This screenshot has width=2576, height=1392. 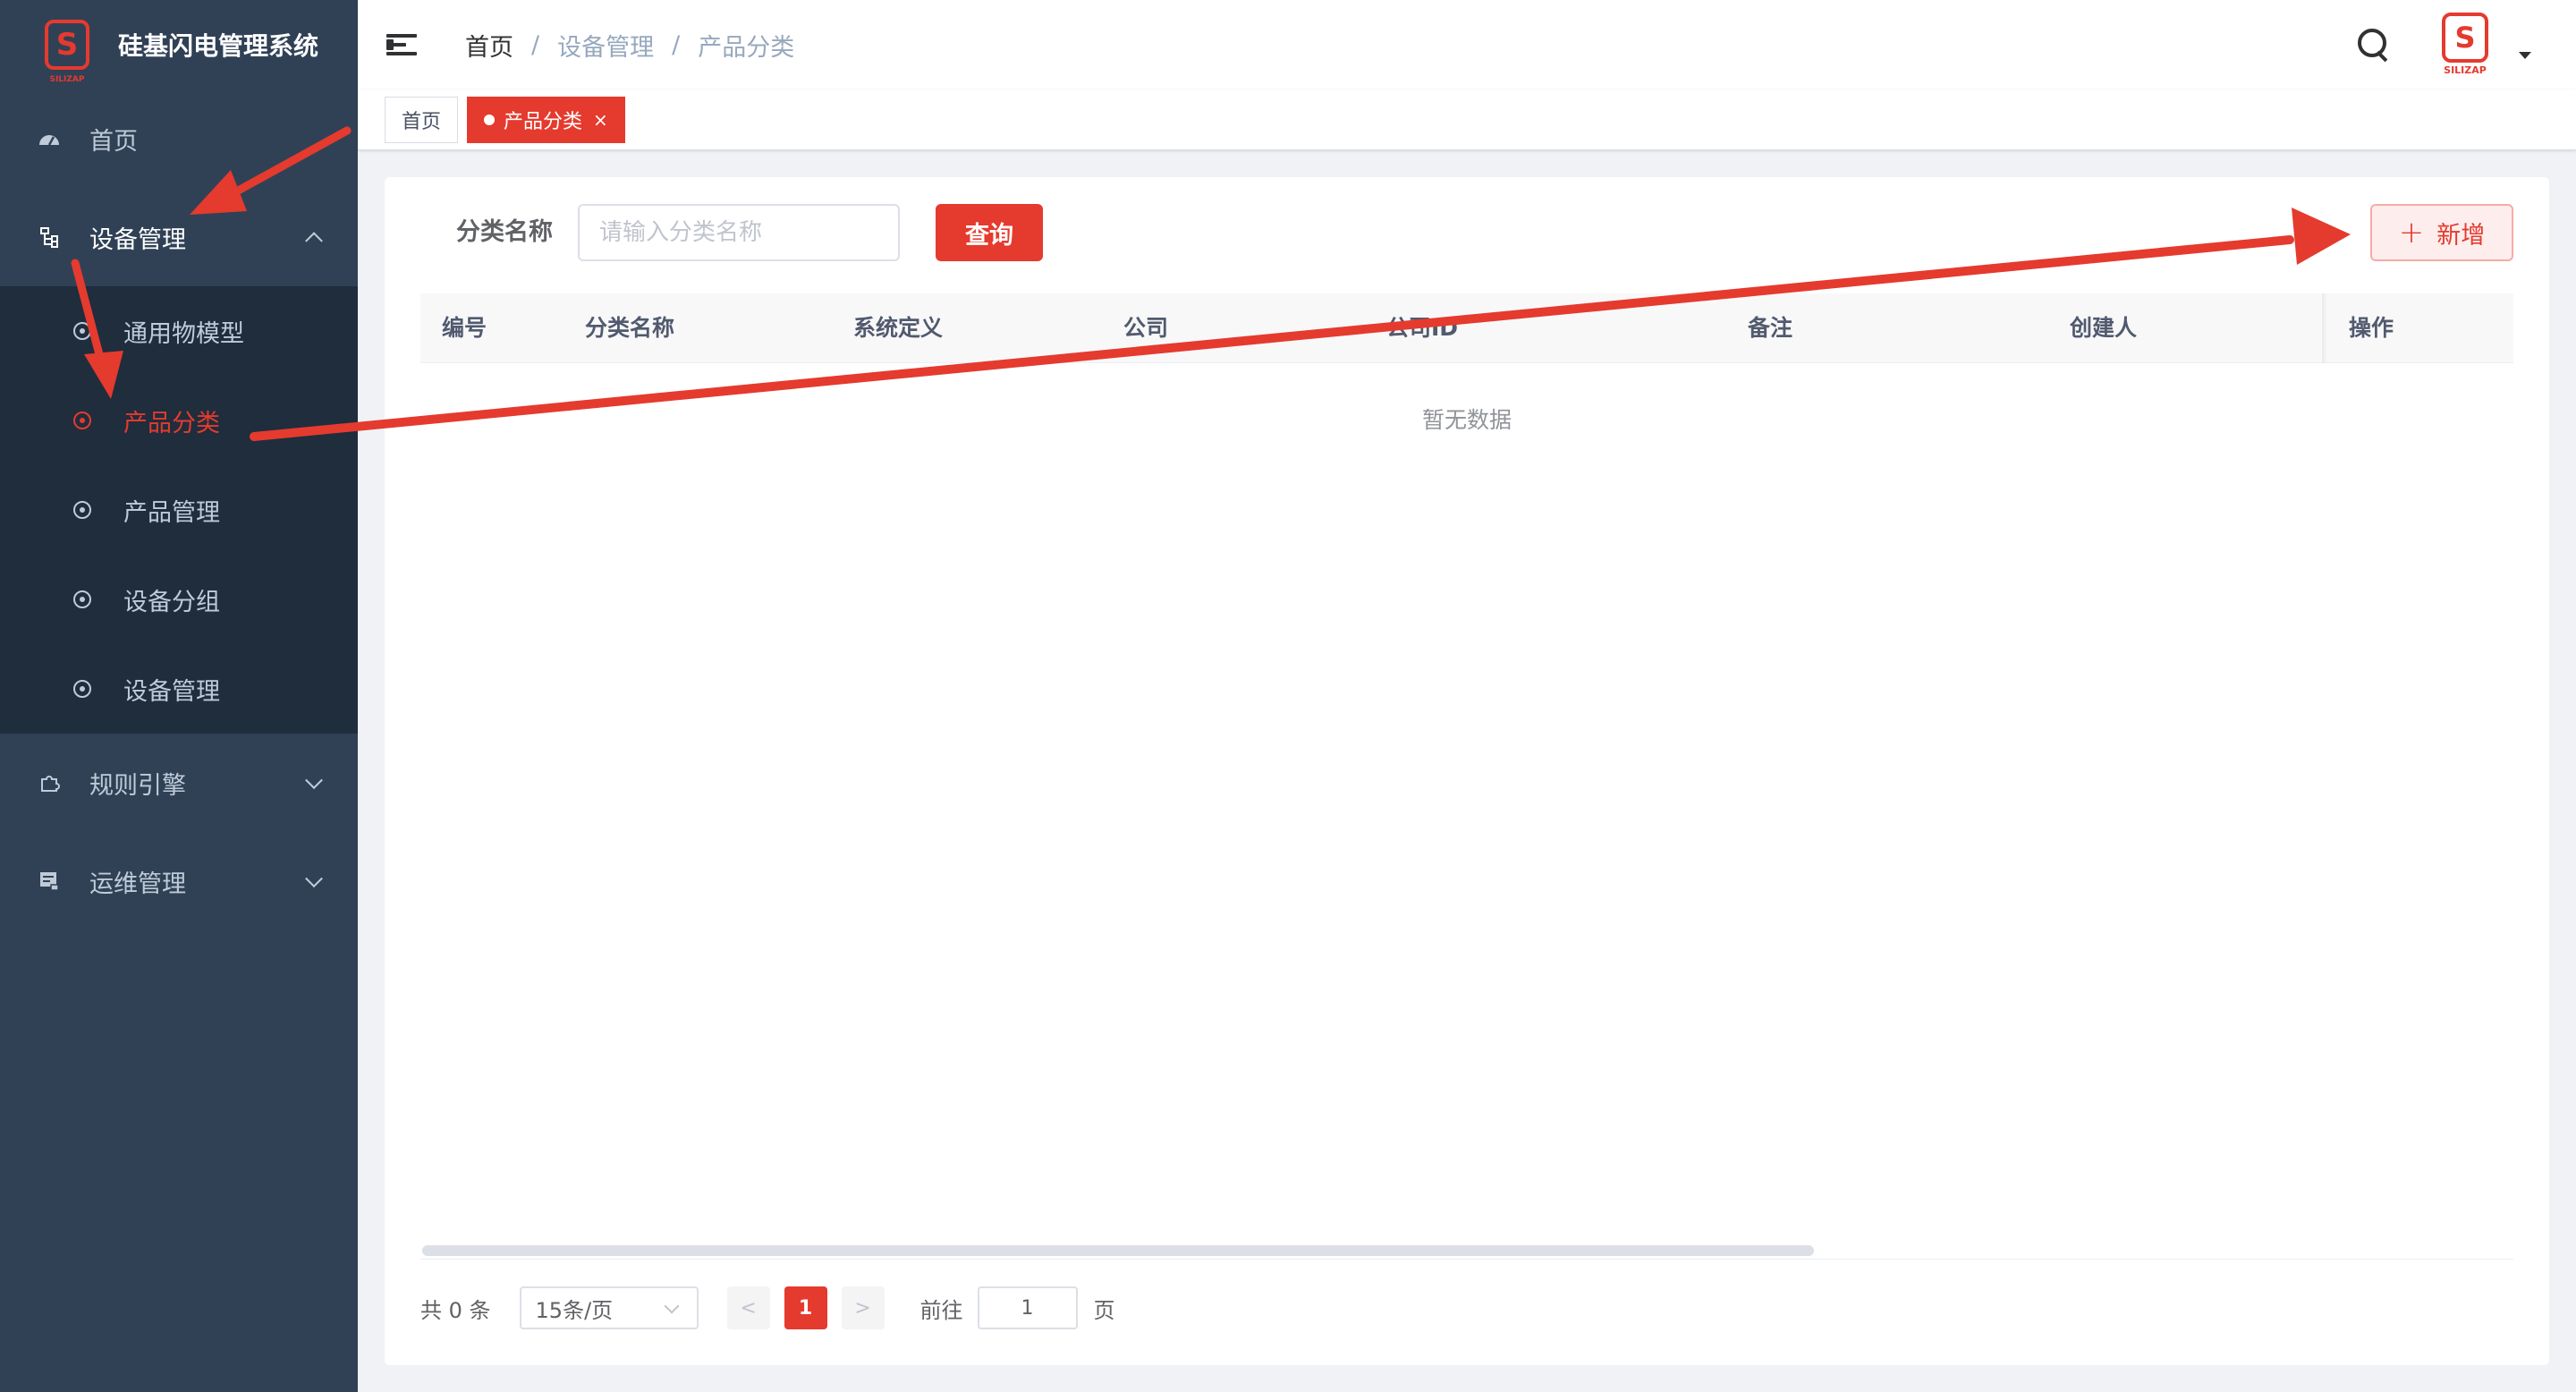 What do you see at coordinates (49, 138) in the screenshot?
I see `dashboard-icon` at bounding box center [49, 138].